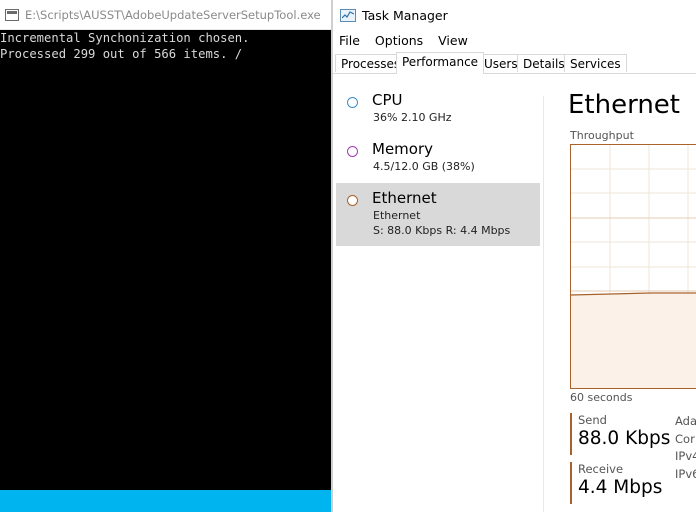  Describe the element at coordinates (592, 420) in the screenshot. I see `send-label: Send` at that location.